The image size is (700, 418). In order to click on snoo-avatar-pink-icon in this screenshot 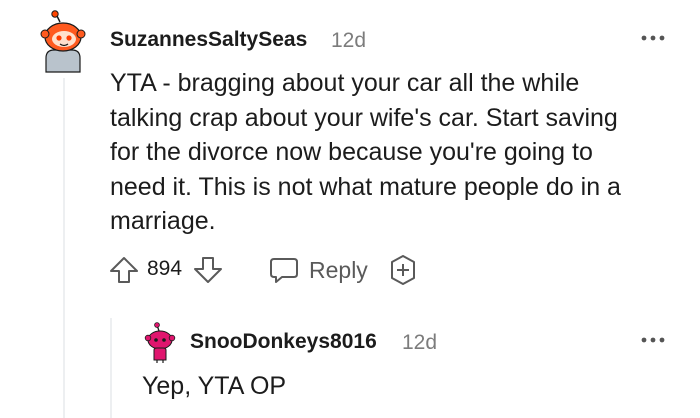, I will do `click(160, 342)`.